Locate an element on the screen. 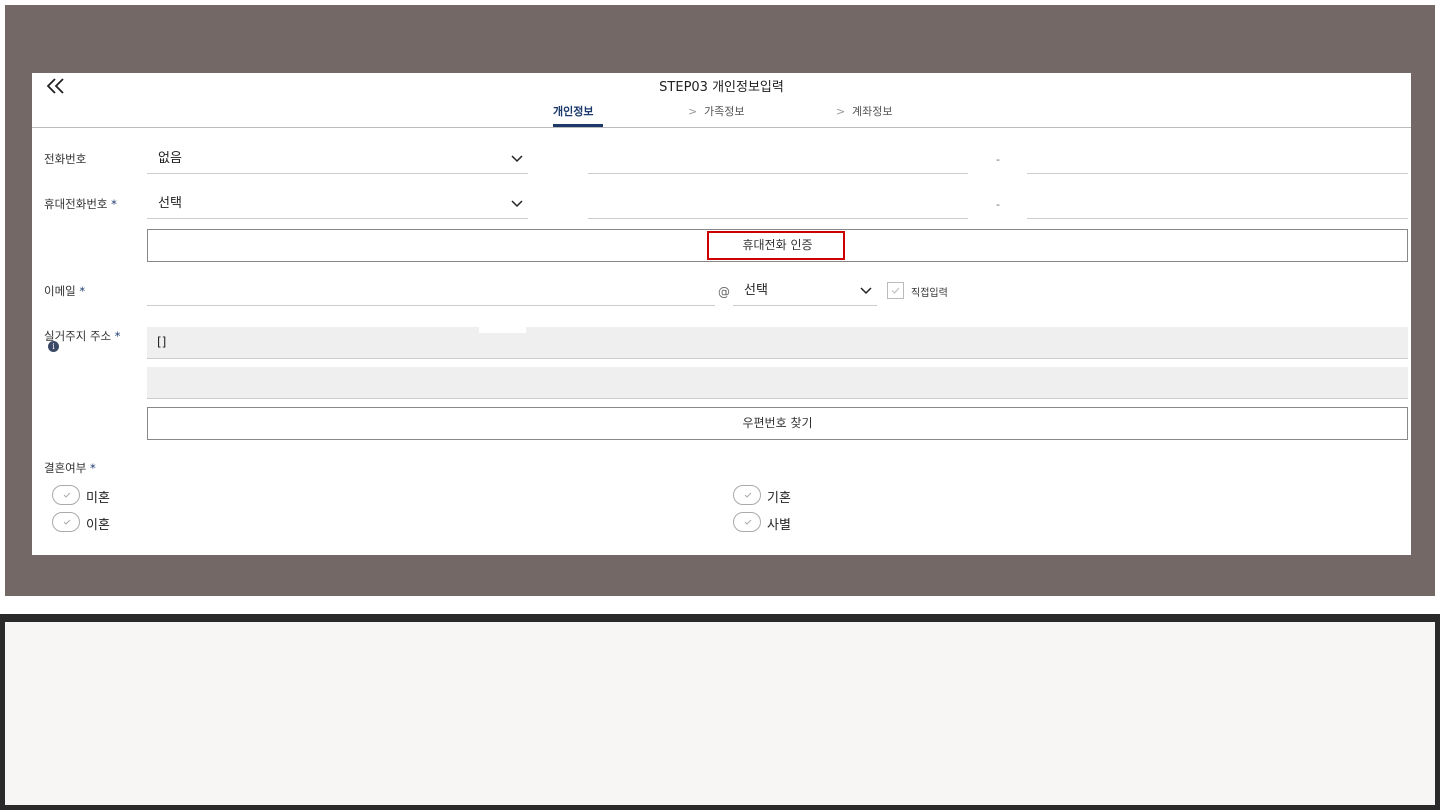 Image resolution: width=1440 pixels, height=810 pixels. mobile-middle-input is located at coordinates (778, 205).